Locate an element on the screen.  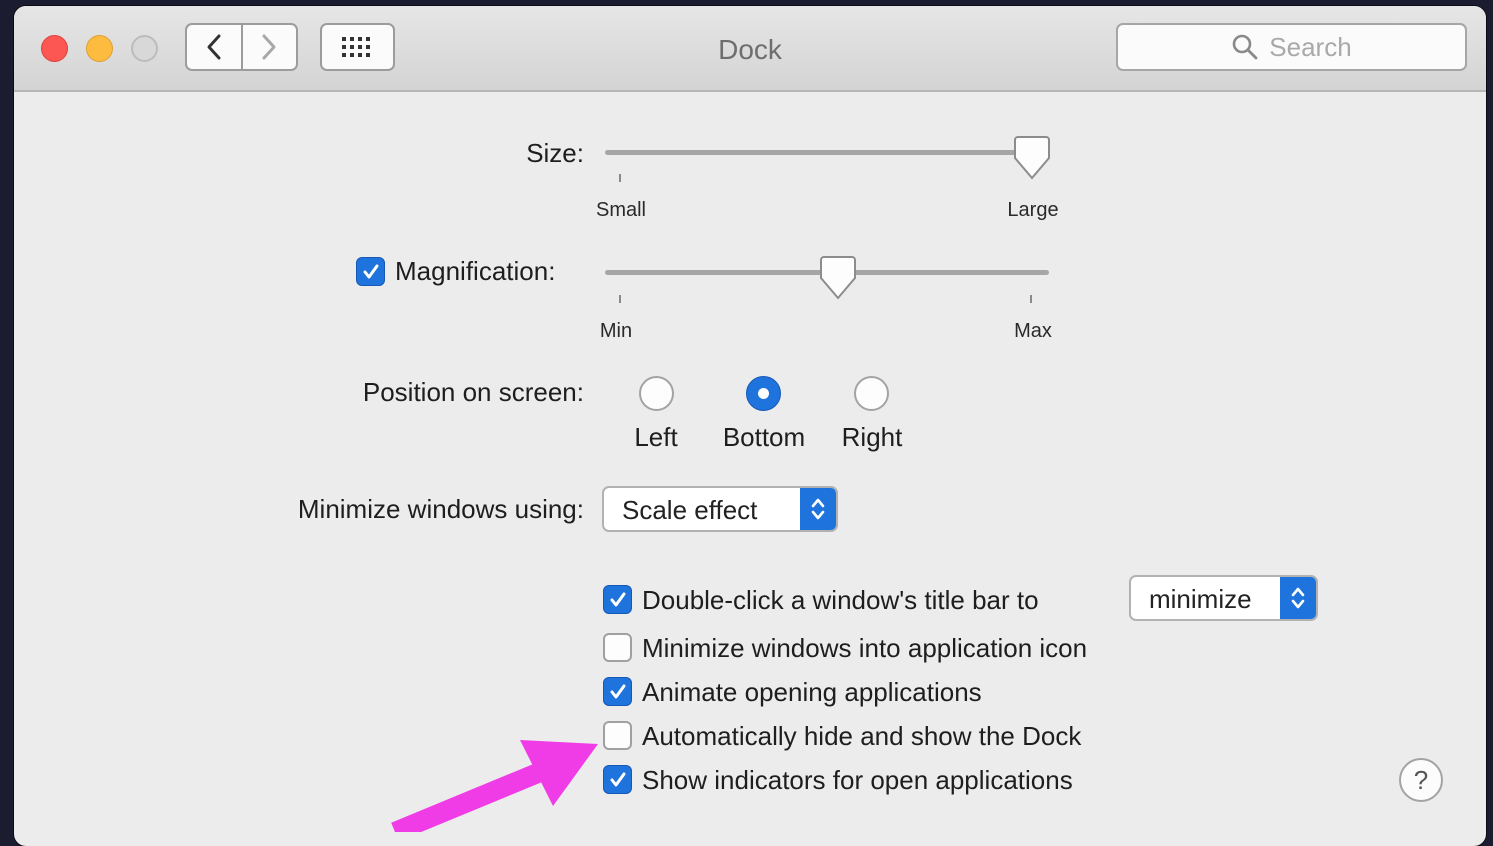
annotation-arrow-icon is located at coordinates (494, 786).